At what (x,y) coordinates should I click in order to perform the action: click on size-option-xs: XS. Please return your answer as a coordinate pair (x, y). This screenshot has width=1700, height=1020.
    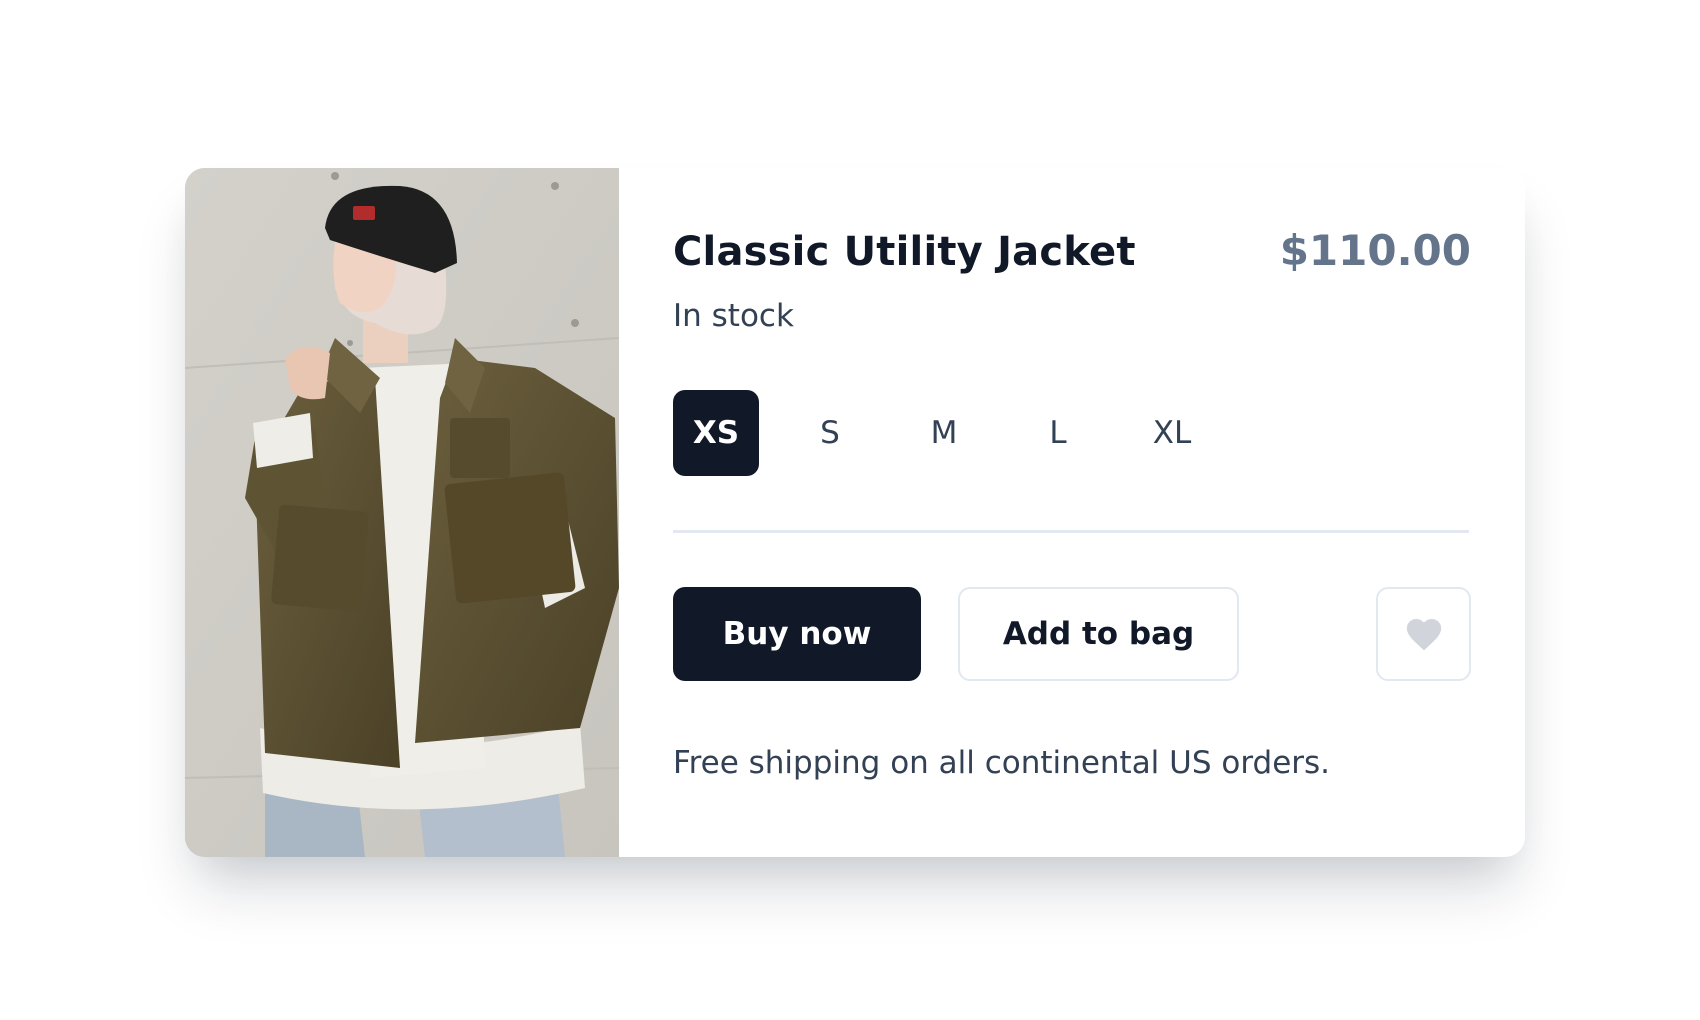
    Looking at the image, I should click on (716, 433).